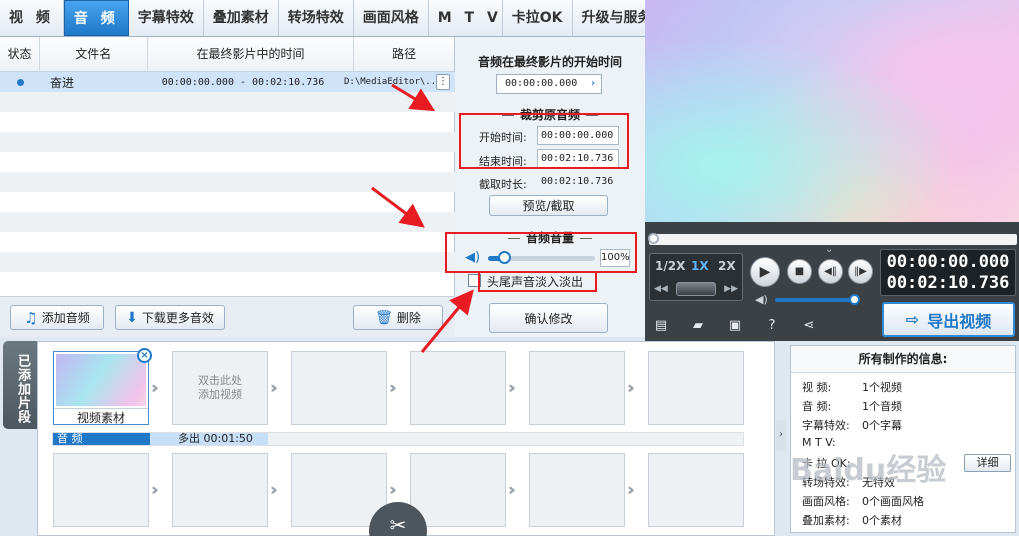  I want to click on tab-mtv: M T V, so click(466, 18).